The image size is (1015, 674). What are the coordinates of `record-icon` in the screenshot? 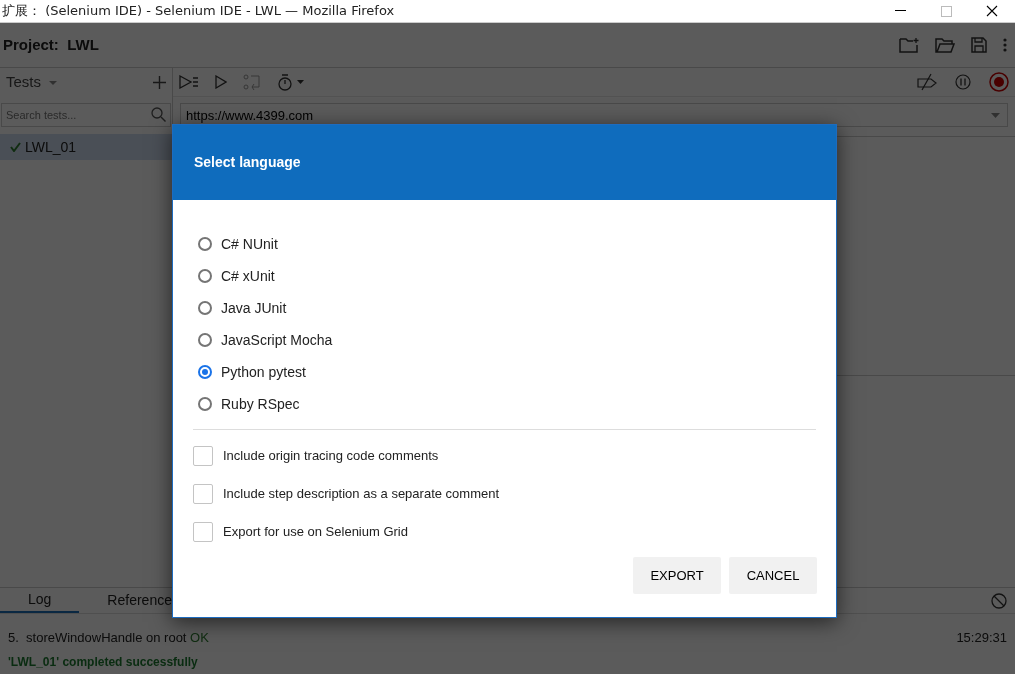 It's located at (999, 82).